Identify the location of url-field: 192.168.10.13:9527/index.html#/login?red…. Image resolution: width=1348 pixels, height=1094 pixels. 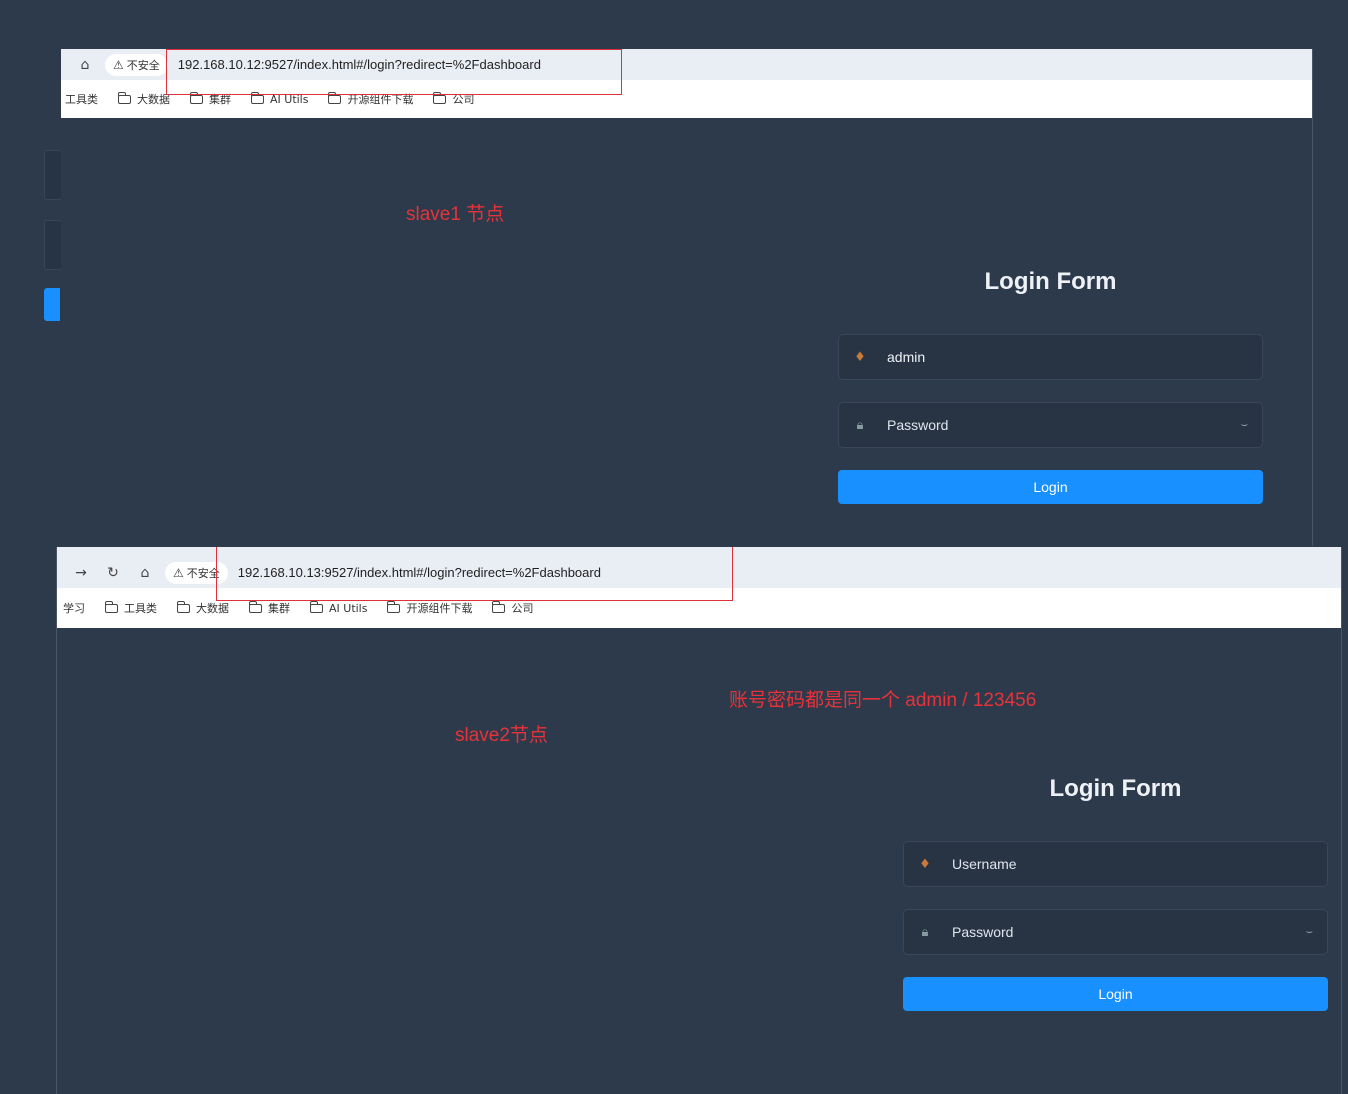
(419, 572).